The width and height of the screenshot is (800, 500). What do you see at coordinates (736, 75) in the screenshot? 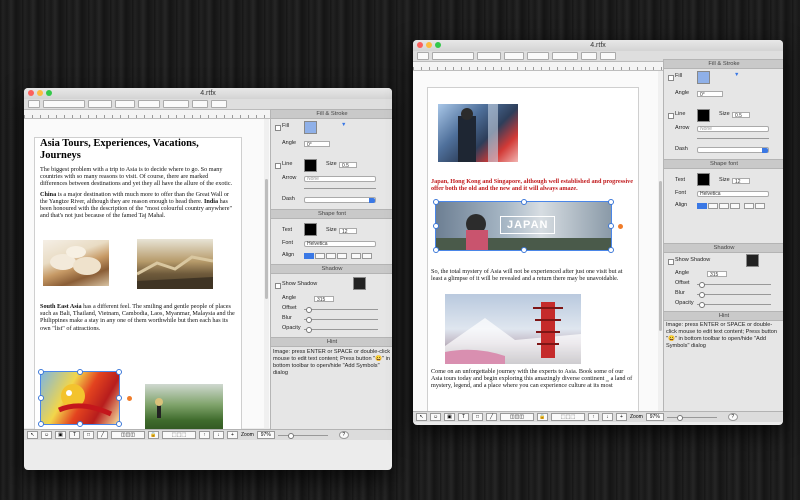
I see `gradient-icon: ▼` at bounding box center [736, 75].